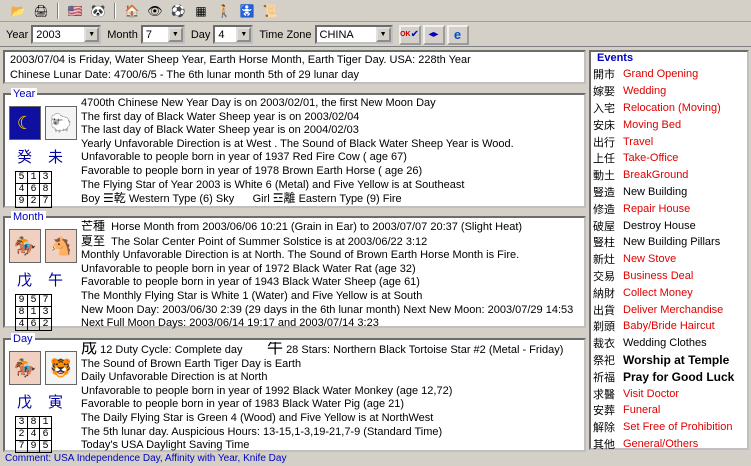 The height and width of the screenshot is (466, 751). What do you see at coordinates (132, 11) in the screenshot?
I see `house-icon: 🏠` at bounding box center [132, 11].